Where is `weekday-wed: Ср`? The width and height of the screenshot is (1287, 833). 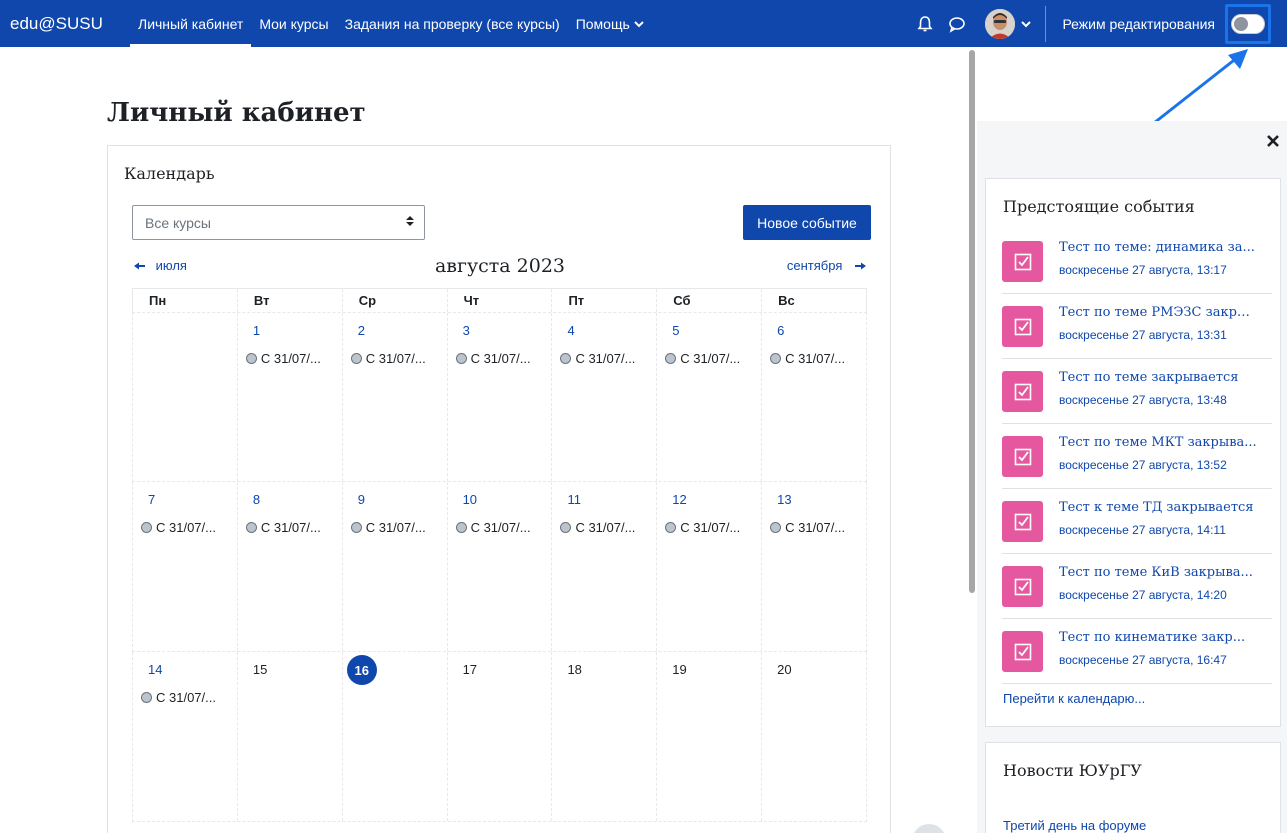 weekday-wed: Ср is located at coordinates (395, 300).